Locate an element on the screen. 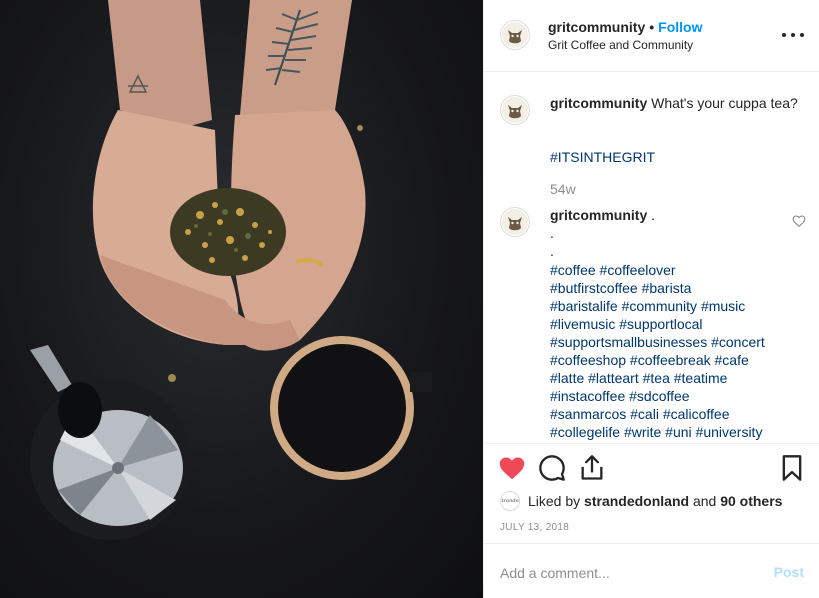 Image resolution: width=819 pixels, height=598 pixels. profile-avatar is located at coordinates (515, 35).